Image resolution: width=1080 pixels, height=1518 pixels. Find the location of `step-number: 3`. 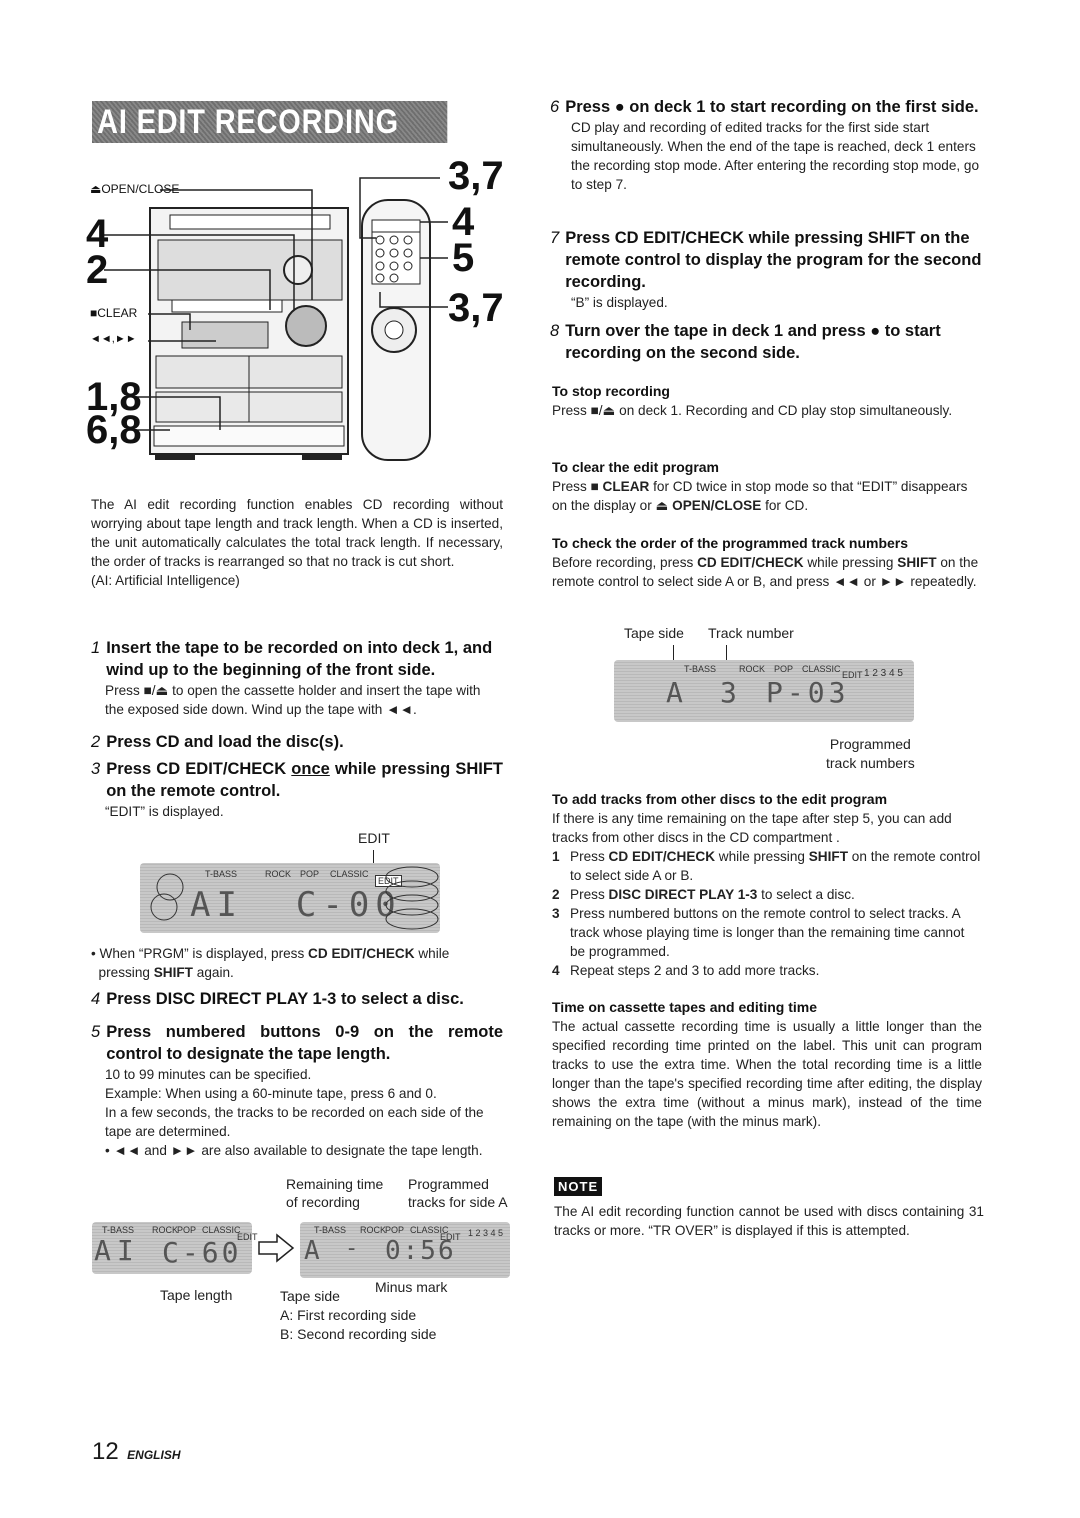

step-number: 3 is located at coordinates (96, 769).